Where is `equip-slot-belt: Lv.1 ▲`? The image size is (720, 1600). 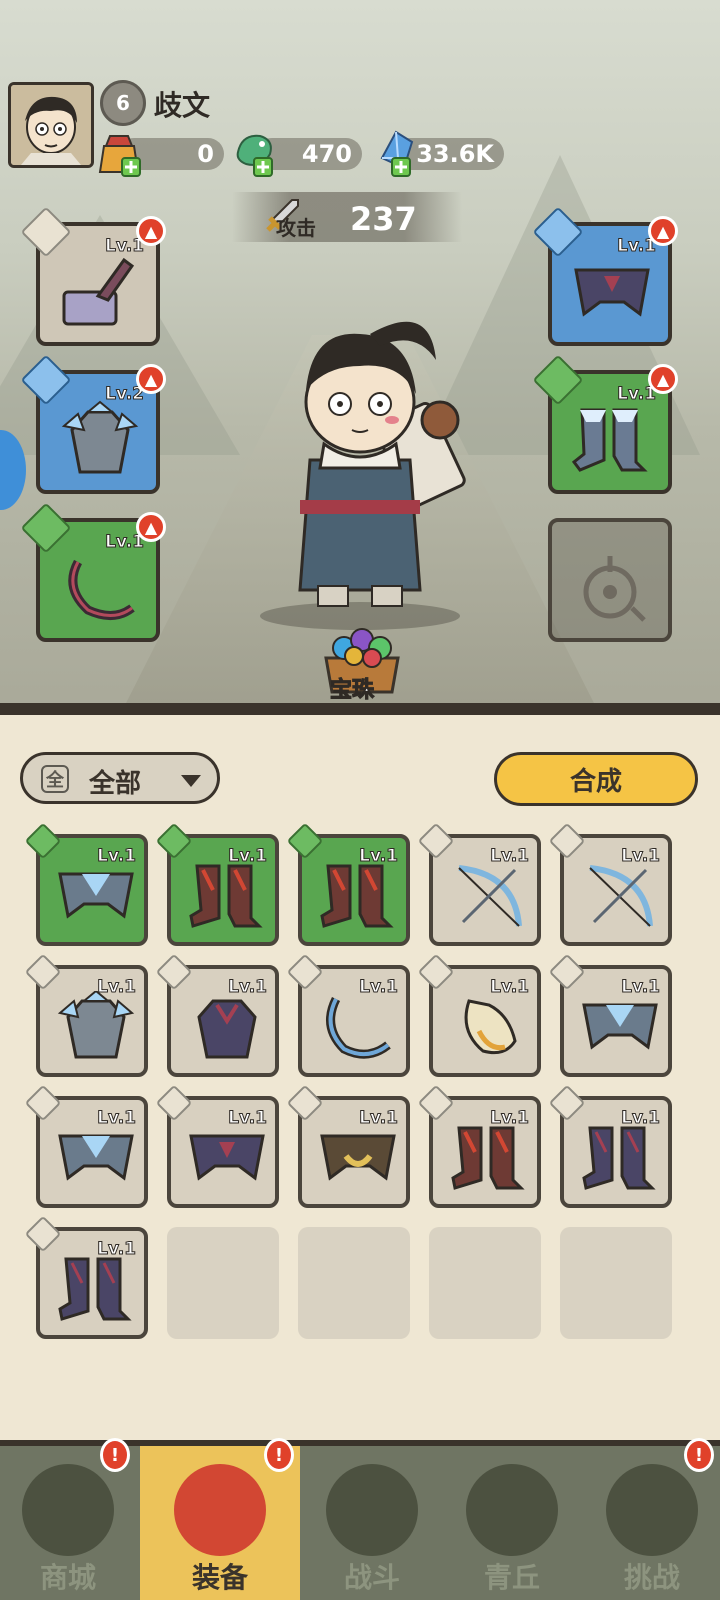 equip-slot-belt: Lv.1 ▲ is located at coordinates (605, 276).